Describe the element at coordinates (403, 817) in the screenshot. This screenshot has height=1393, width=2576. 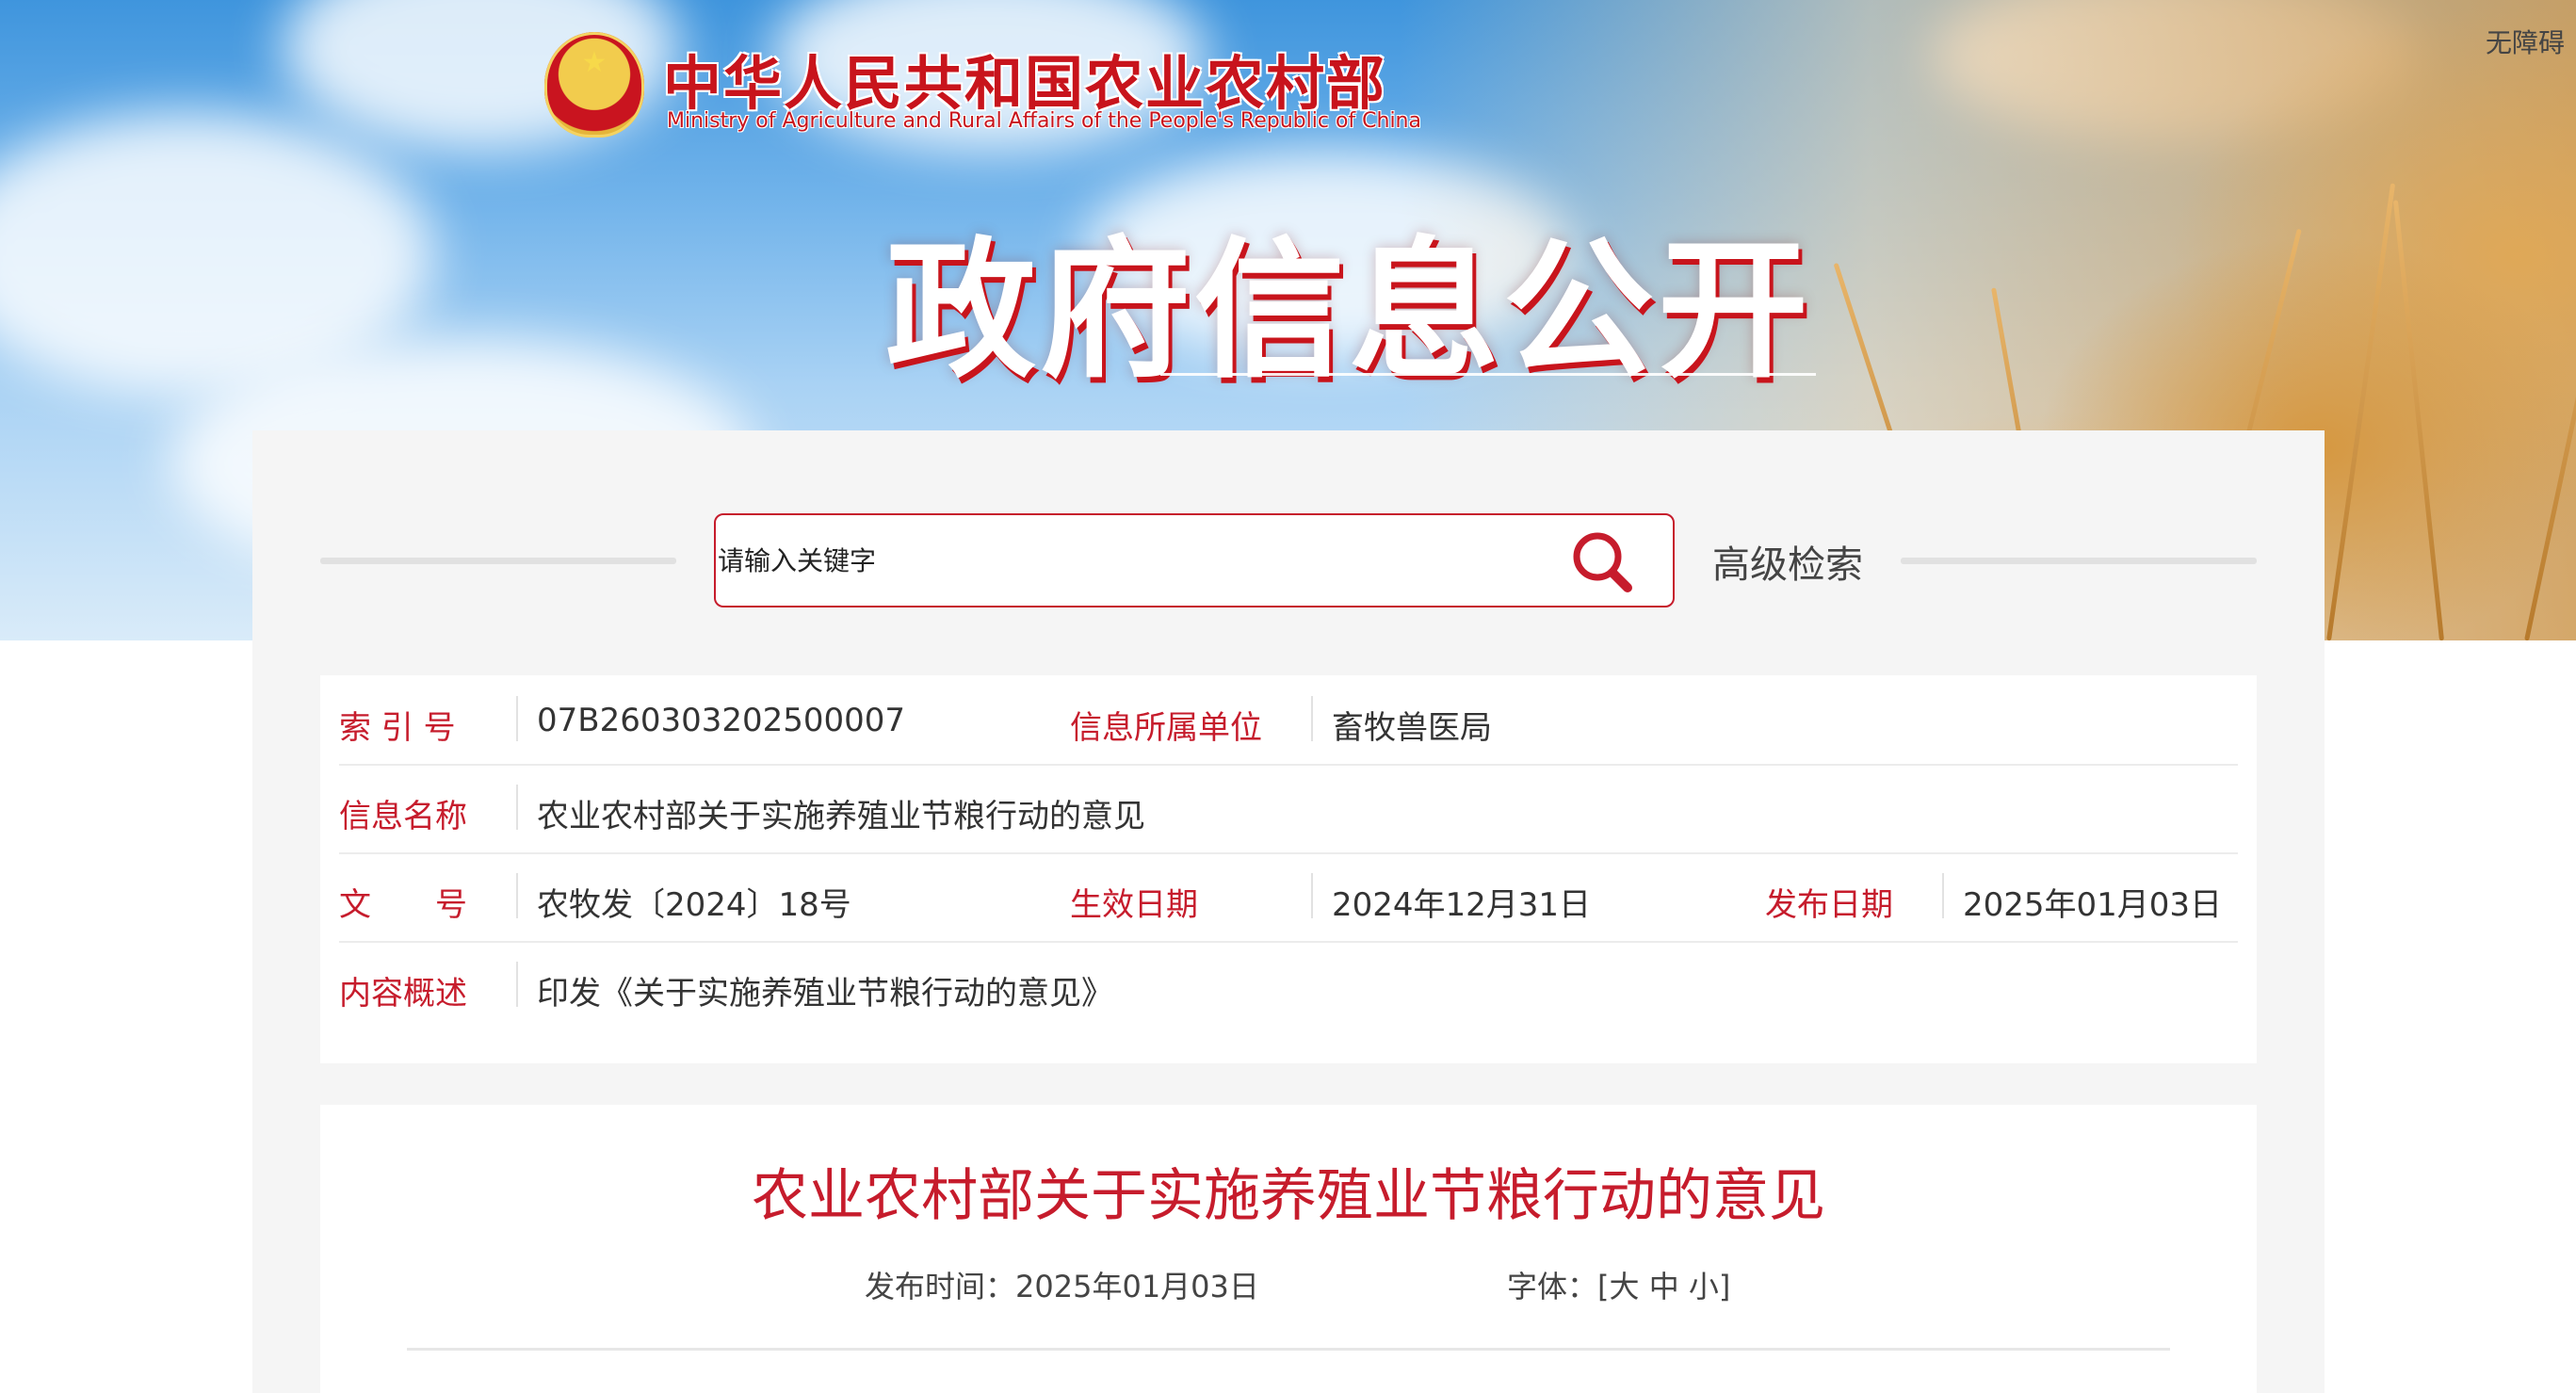
I see `info-name-label: 信息名称` at that location.